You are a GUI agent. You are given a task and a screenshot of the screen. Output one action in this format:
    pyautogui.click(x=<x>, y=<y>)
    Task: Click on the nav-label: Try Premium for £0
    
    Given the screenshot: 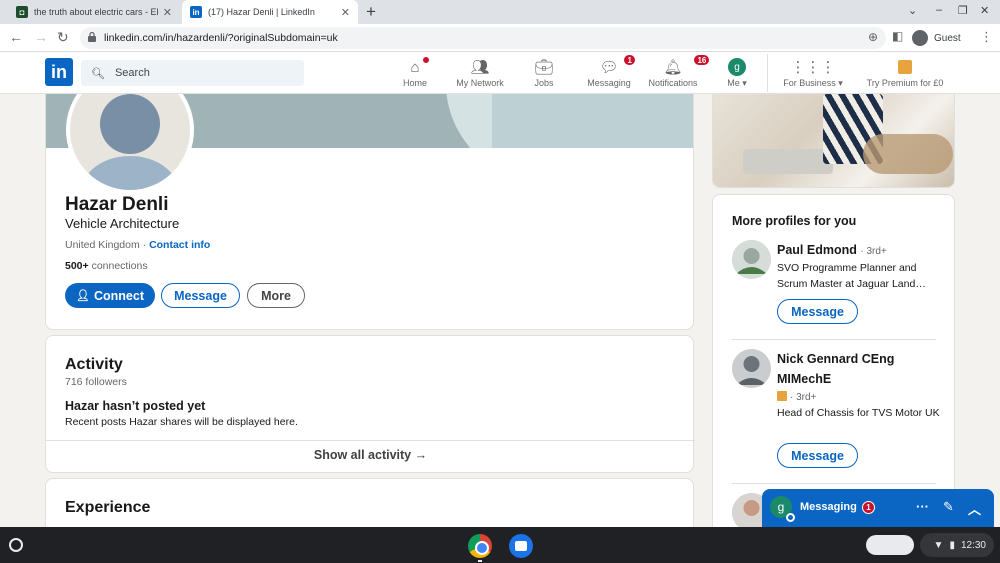 What is the action you would take?
    pyautogui.click(x=905, y=83)
    